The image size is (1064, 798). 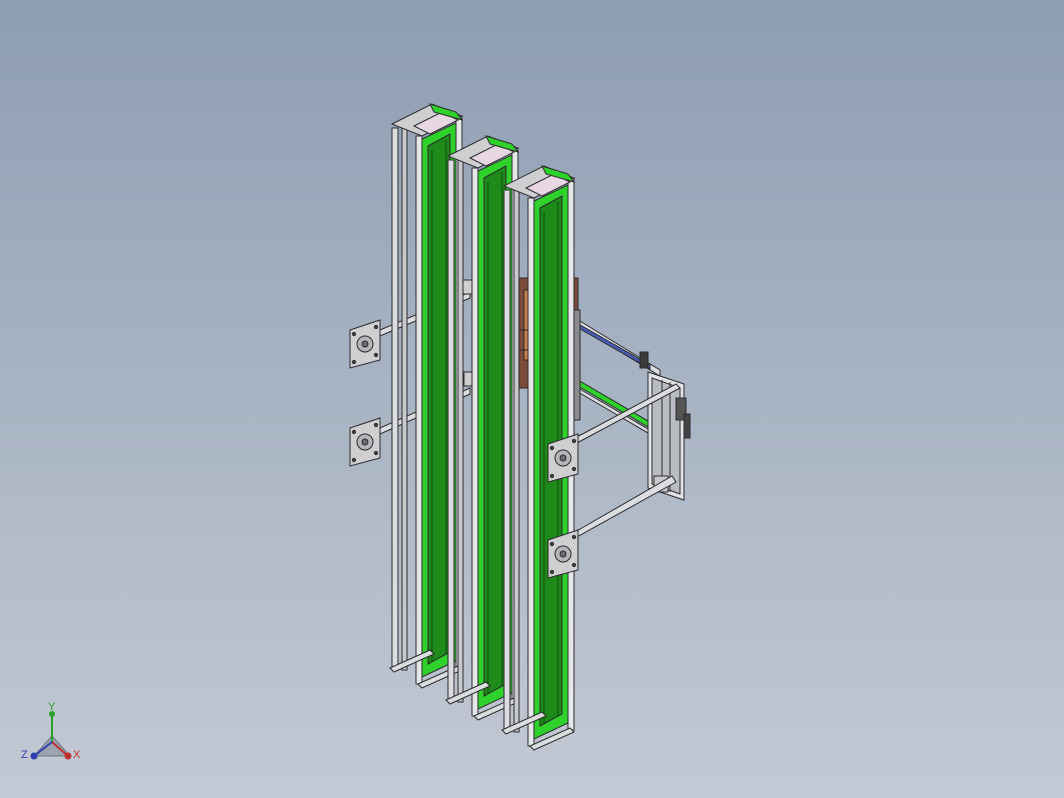 What do you see at coordinates (77, 755) in the screenshot?
I see `triad-x-label: X` at bounding box center [77, 755].